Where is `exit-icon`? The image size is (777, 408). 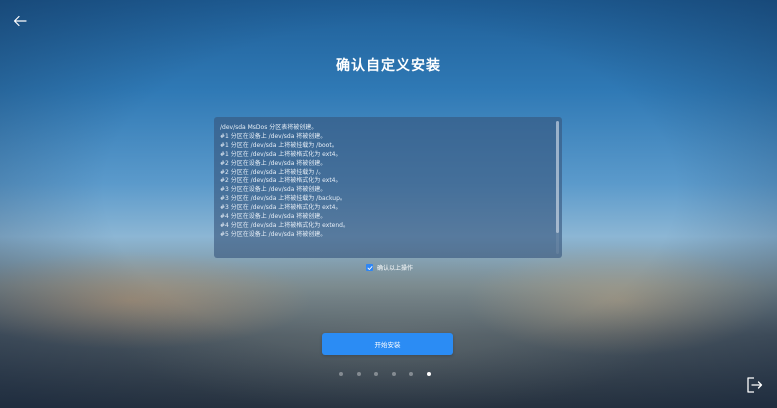
exit-icon is located at coordinates (755, 385).